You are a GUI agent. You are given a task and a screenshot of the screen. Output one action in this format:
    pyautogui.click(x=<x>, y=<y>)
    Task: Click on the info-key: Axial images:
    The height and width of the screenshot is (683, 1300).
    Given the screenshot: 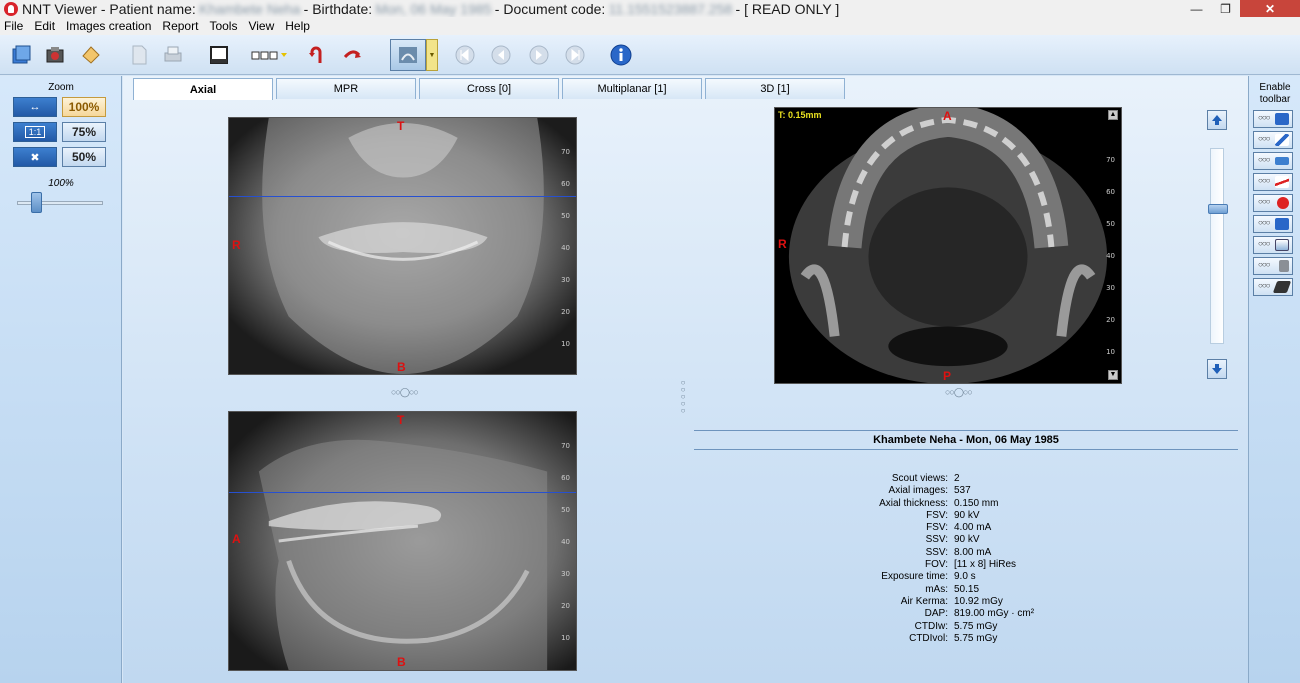 What is the action you would take?
    pyautogui.click(x=918, y=491)
    